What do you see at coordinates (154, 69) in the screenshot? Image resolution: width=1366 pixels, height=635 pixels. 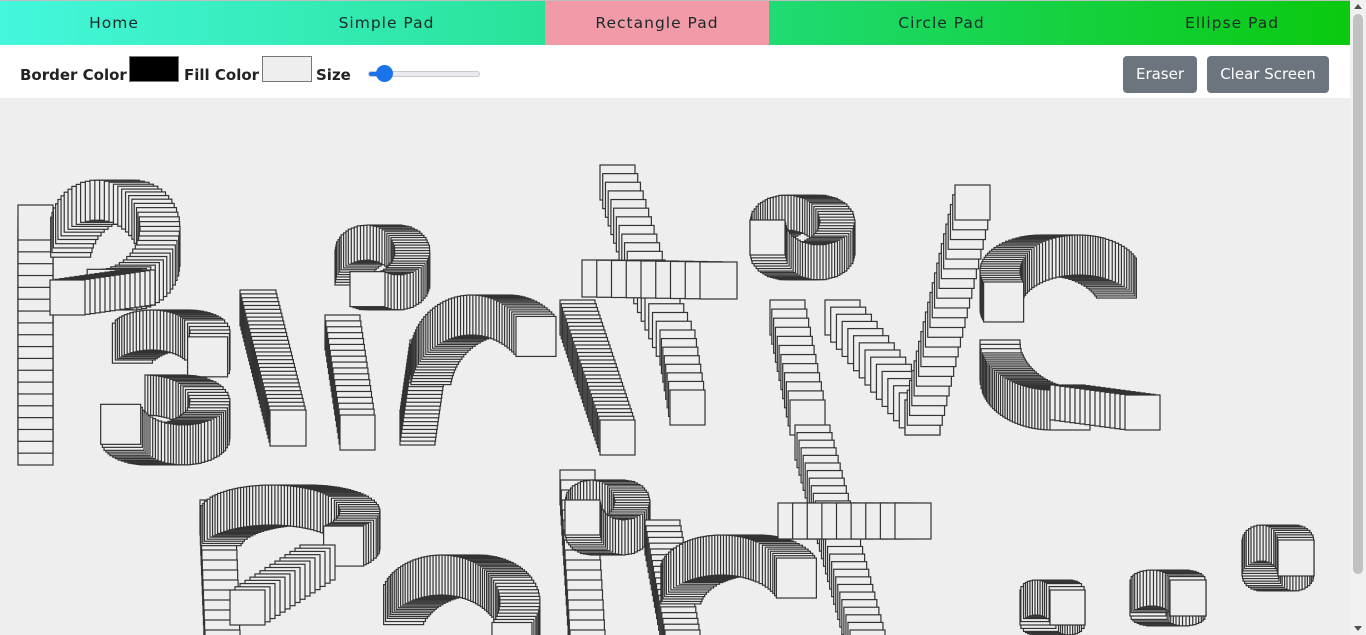 I see `border-color-picker` at bounding box center [154, 69].